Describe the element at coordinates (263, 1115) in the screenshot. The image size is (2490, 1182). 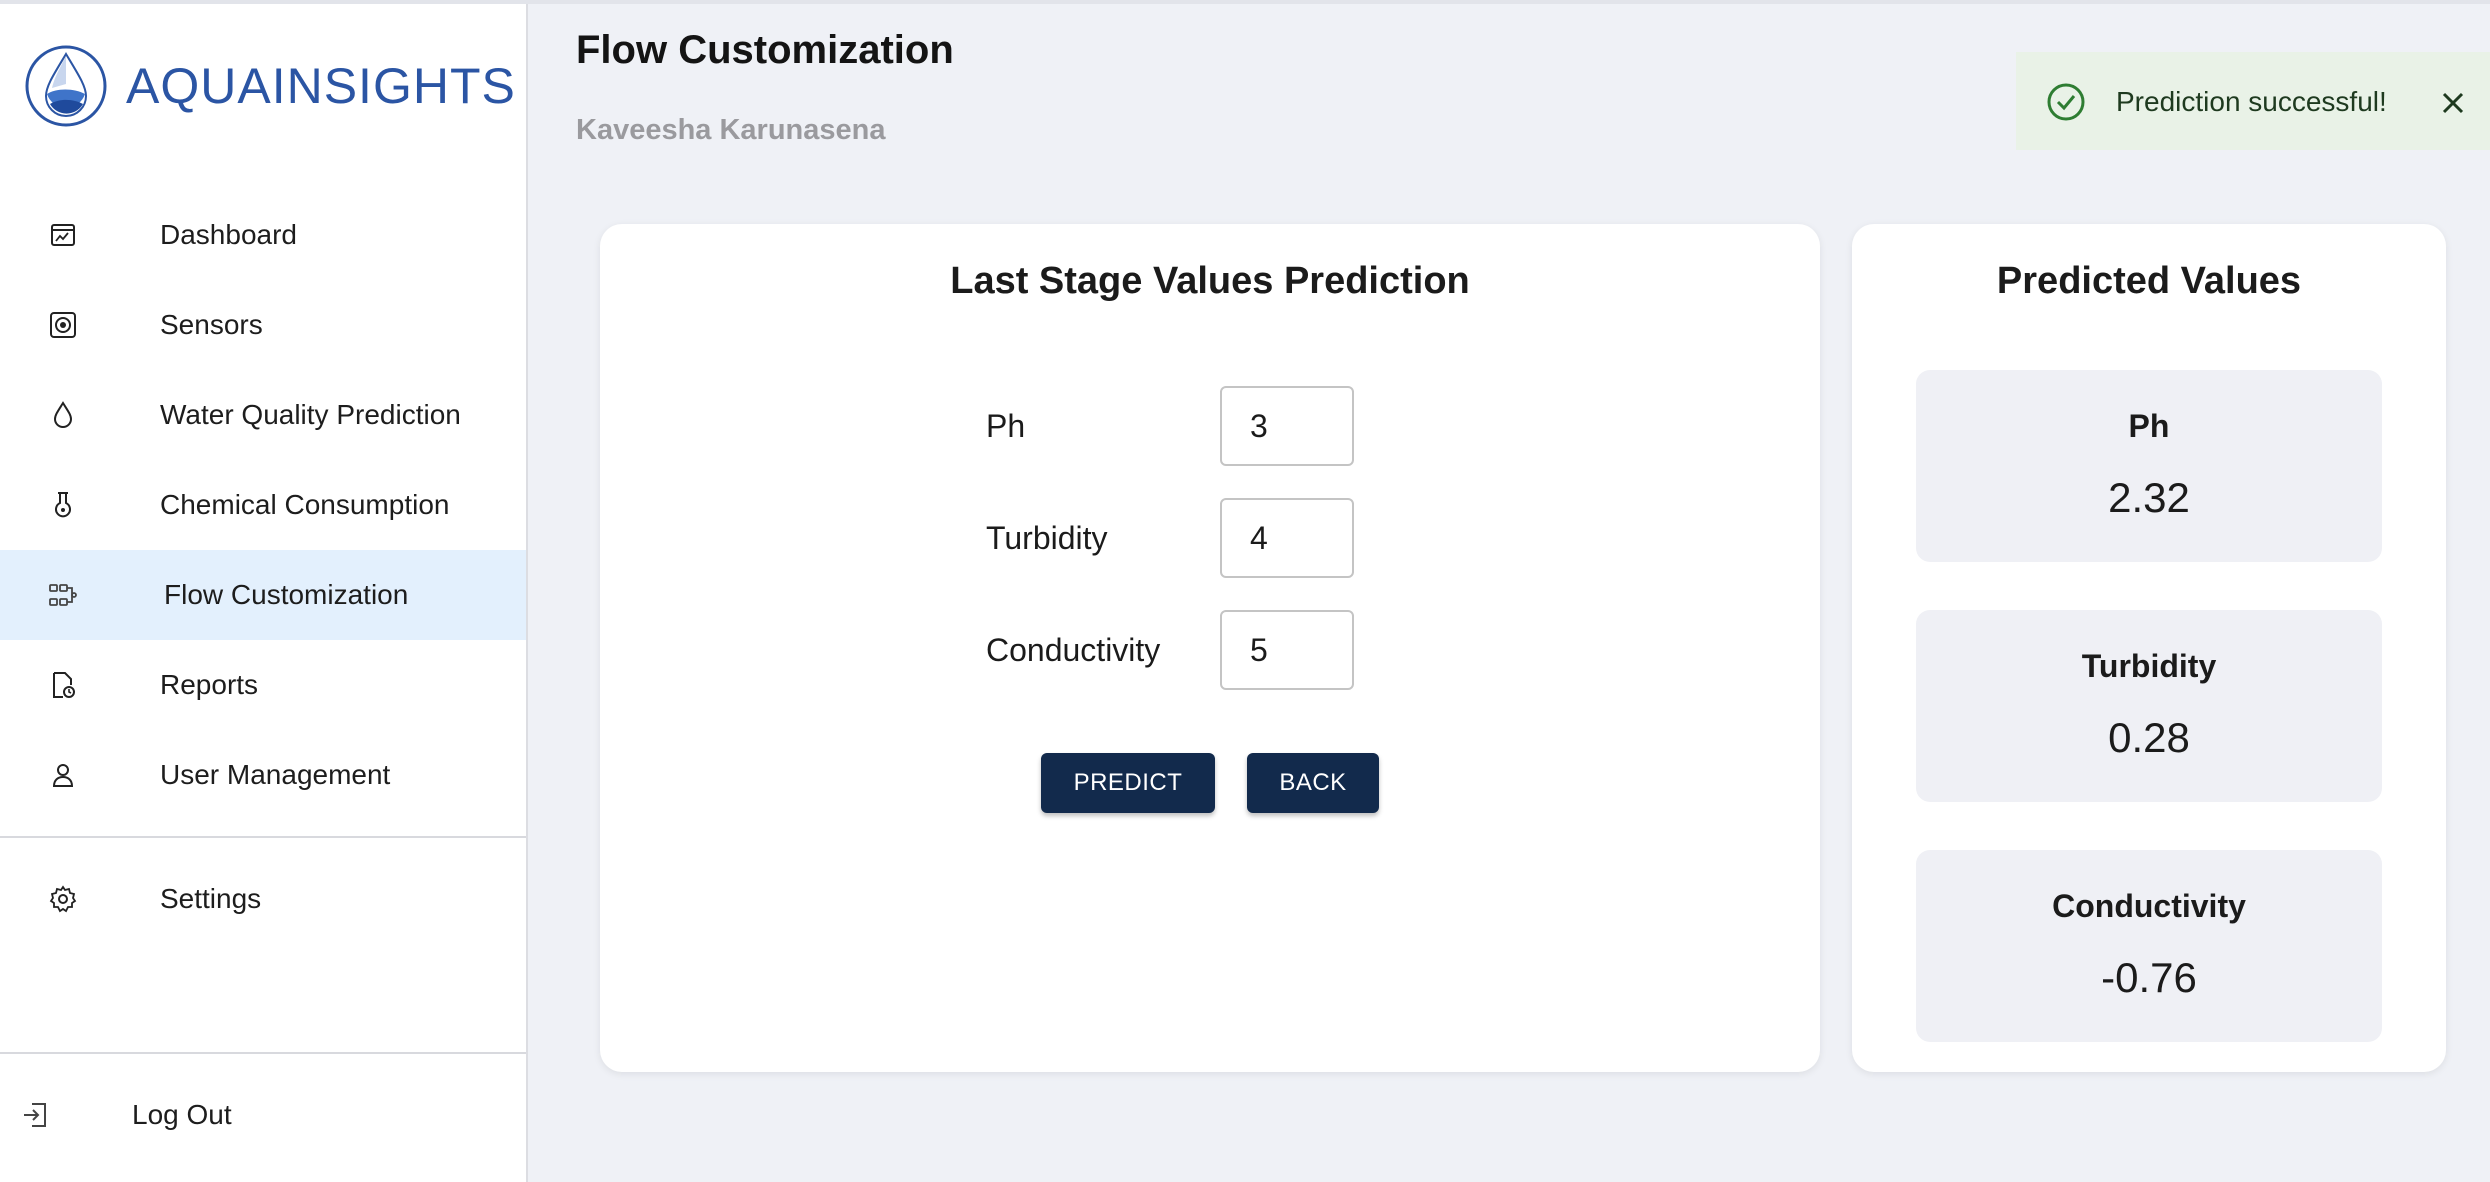
I see `logout-button: Log Out` at that location.